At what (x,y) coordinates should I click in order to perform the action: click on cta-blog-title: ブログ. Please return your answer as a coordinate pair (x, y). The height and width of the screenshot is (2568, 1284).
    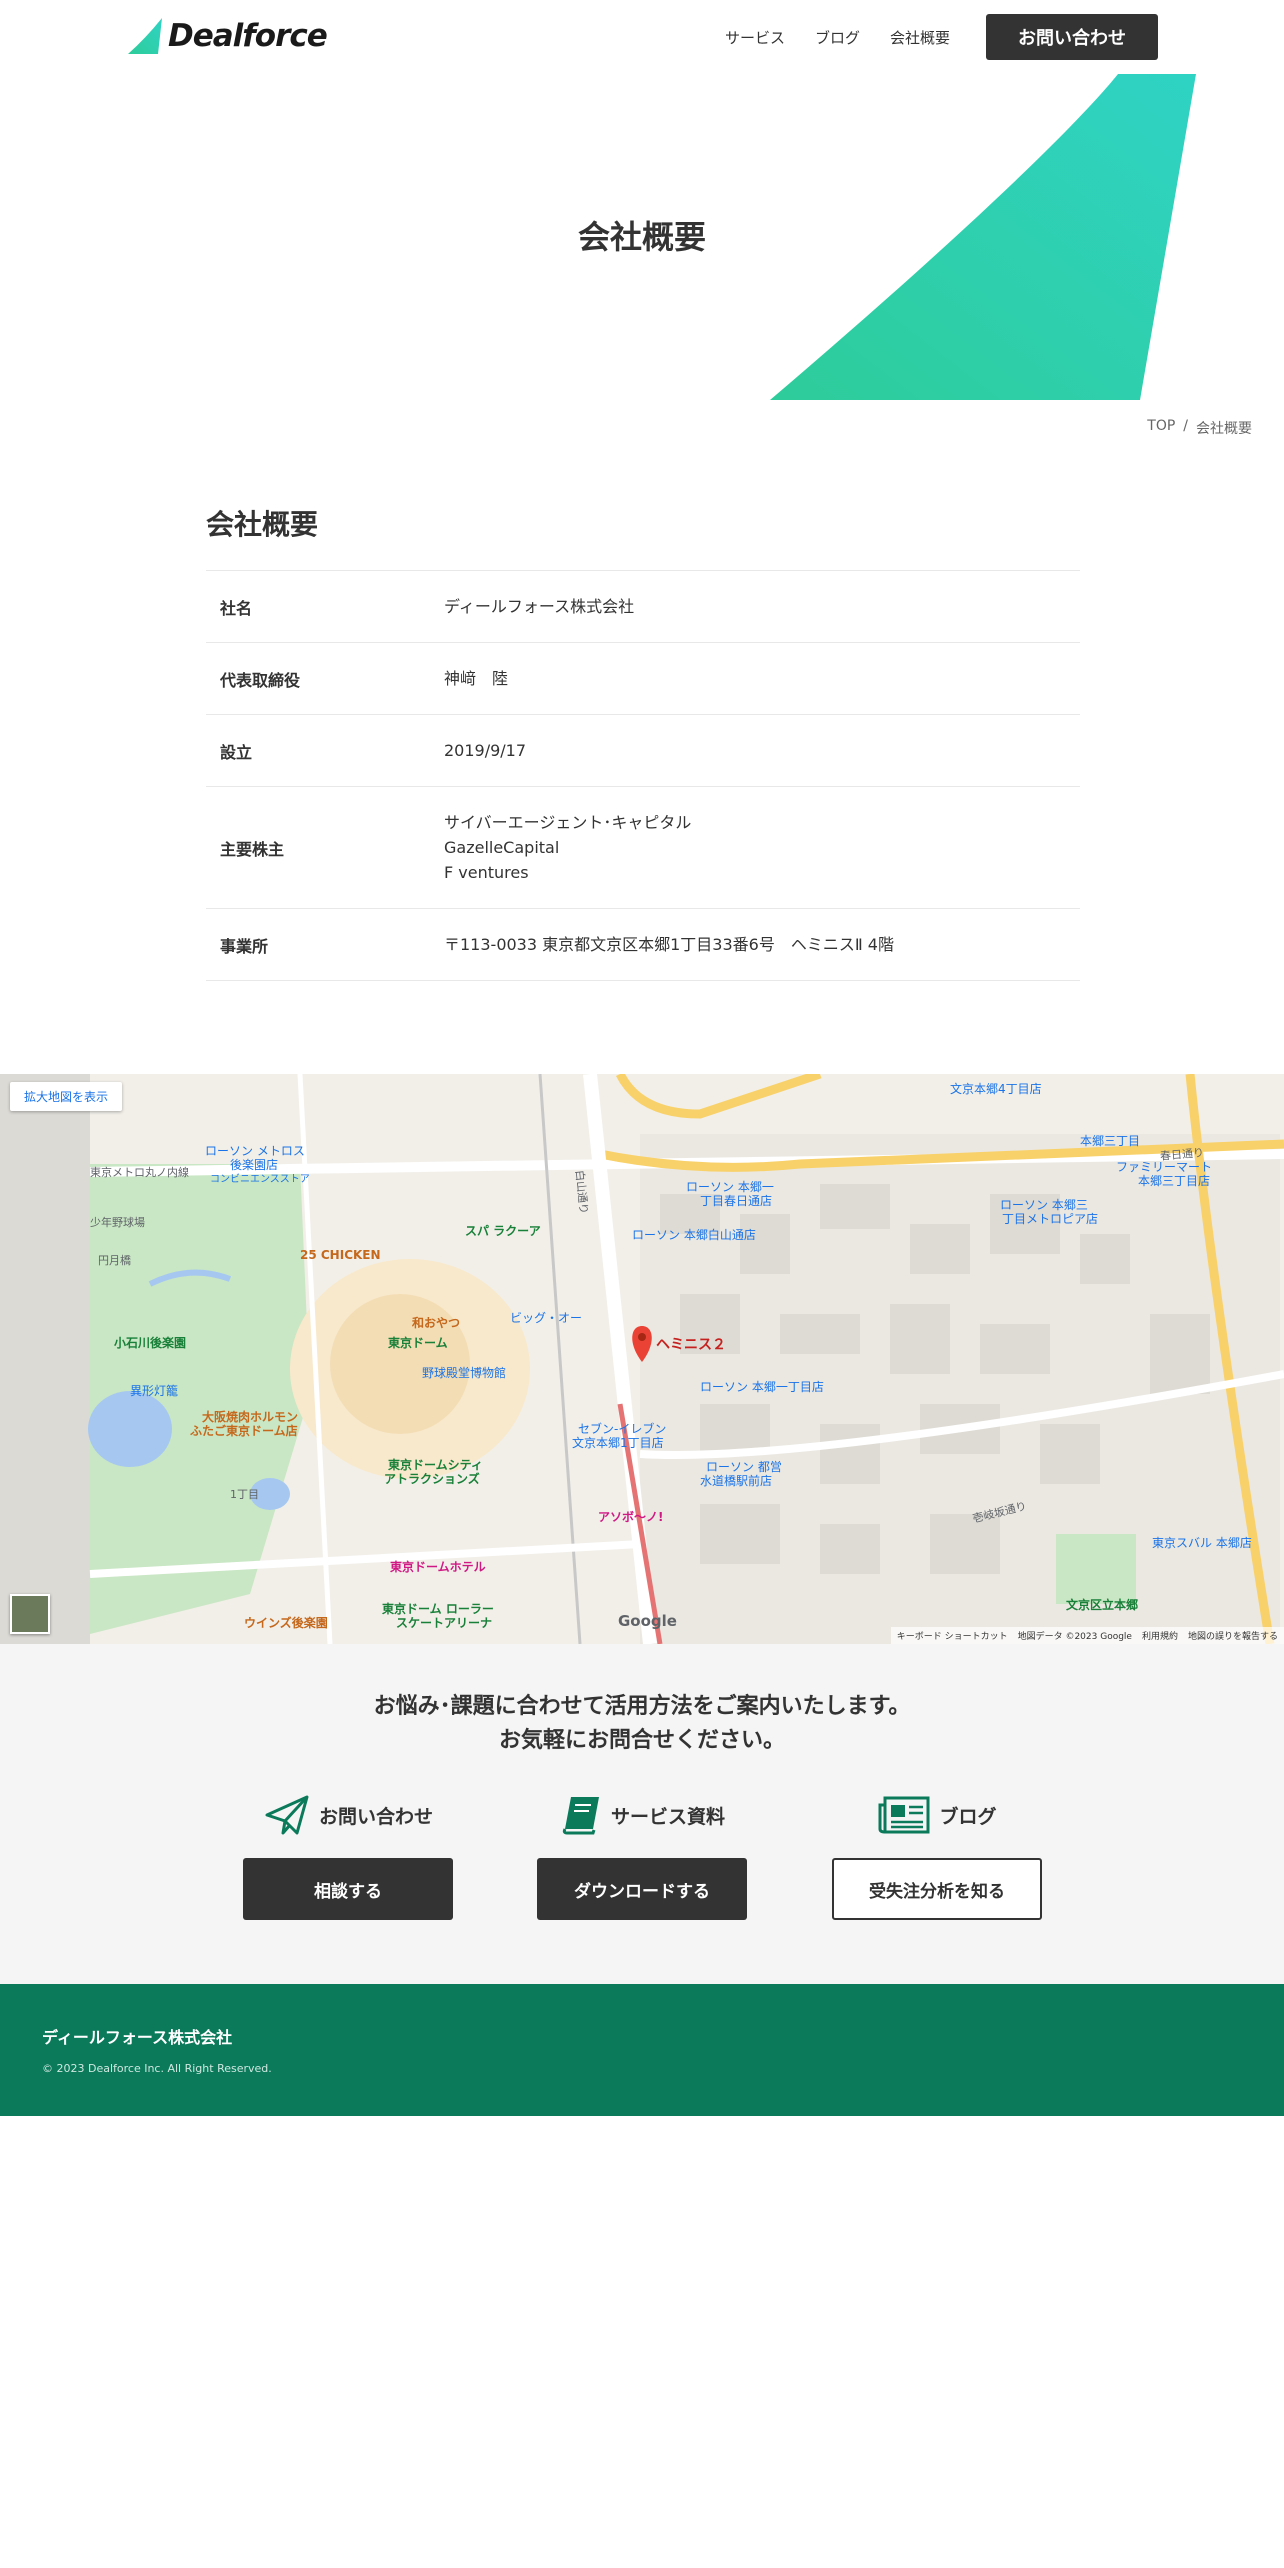
    Looking at the image, I should click on (937, 1815).